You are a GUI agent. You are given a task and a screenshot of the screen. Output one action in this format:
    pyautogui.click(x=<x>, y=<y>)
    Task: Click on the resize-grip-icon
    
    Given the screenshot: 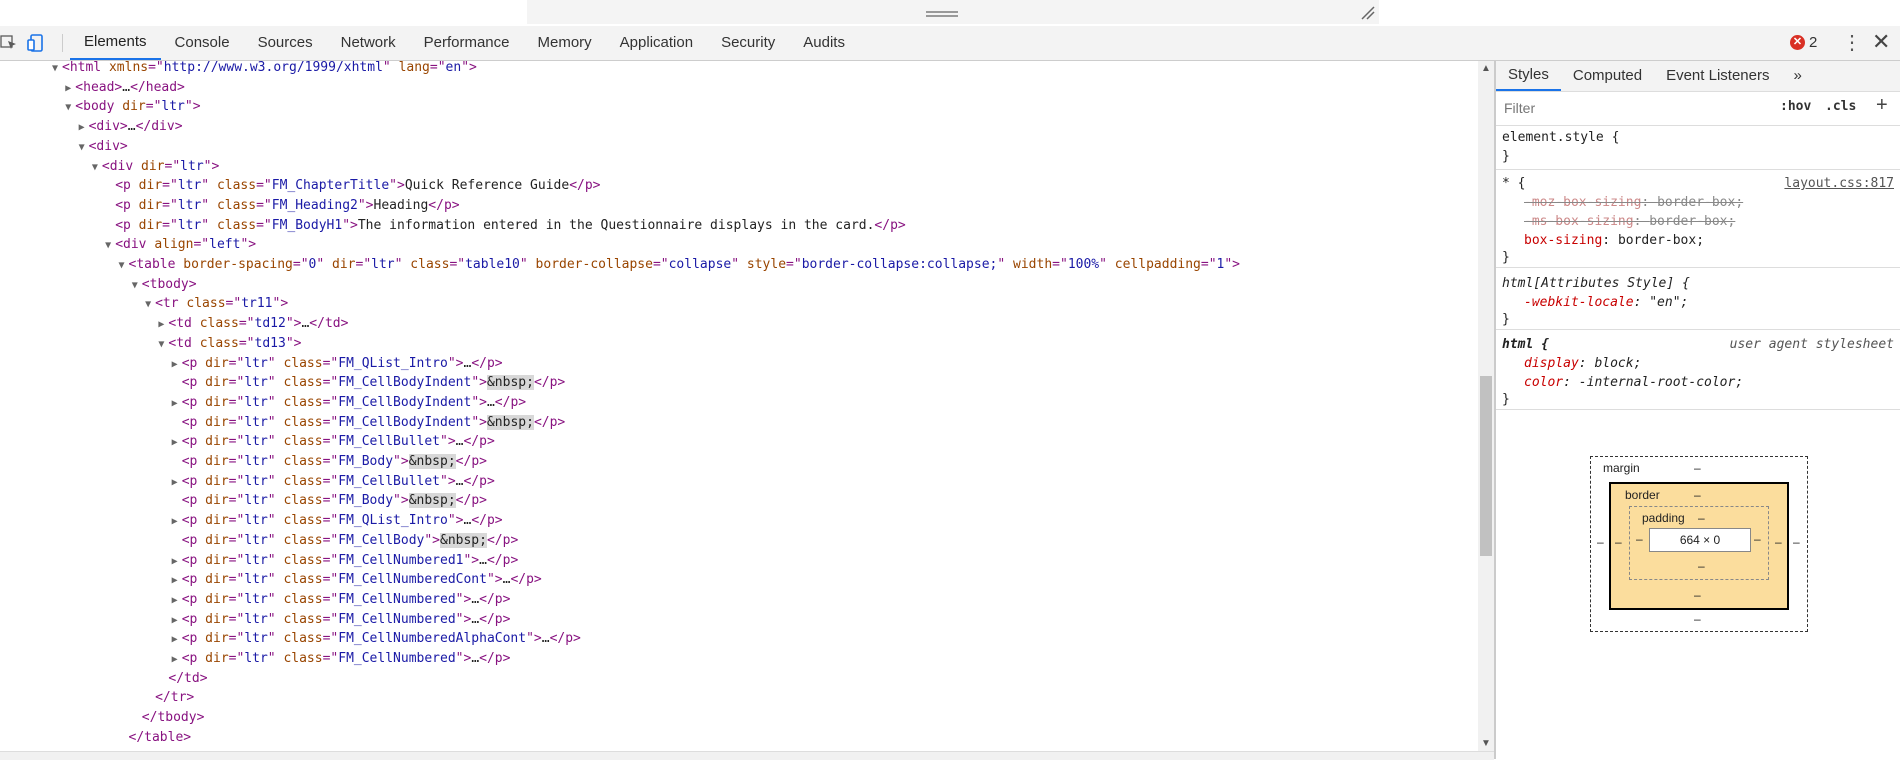 What is the action you would take?
    pyautogui.click(x=942, y=15)
    